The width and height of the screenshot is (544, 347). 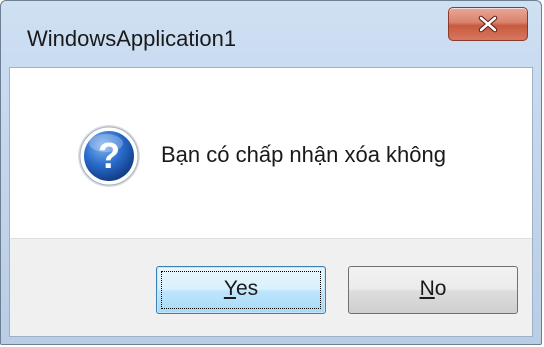 What do you see at coordinates (440, 288) in the screenshot?
I see `no-label-rest: o` at bounding box center [440, 288].